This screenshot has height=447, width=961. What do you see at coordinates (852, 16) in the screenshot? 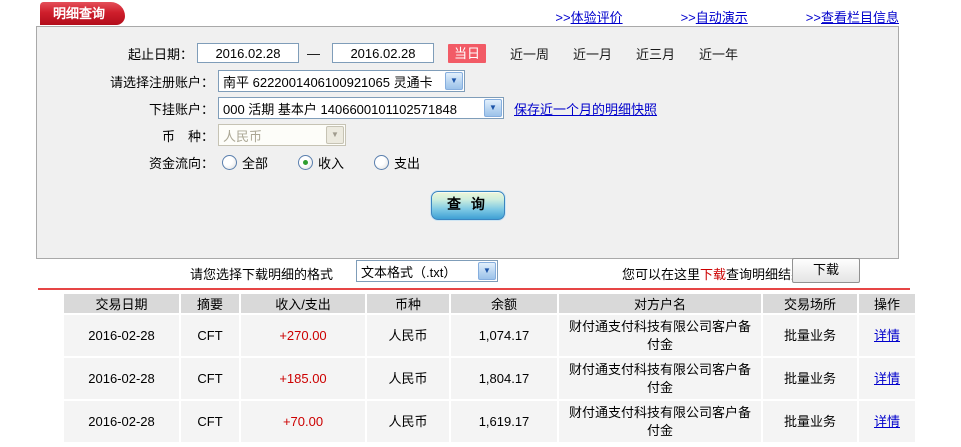
I see `link-view-column-info: >>查看栏目信息` at bounding box center [852, 16].